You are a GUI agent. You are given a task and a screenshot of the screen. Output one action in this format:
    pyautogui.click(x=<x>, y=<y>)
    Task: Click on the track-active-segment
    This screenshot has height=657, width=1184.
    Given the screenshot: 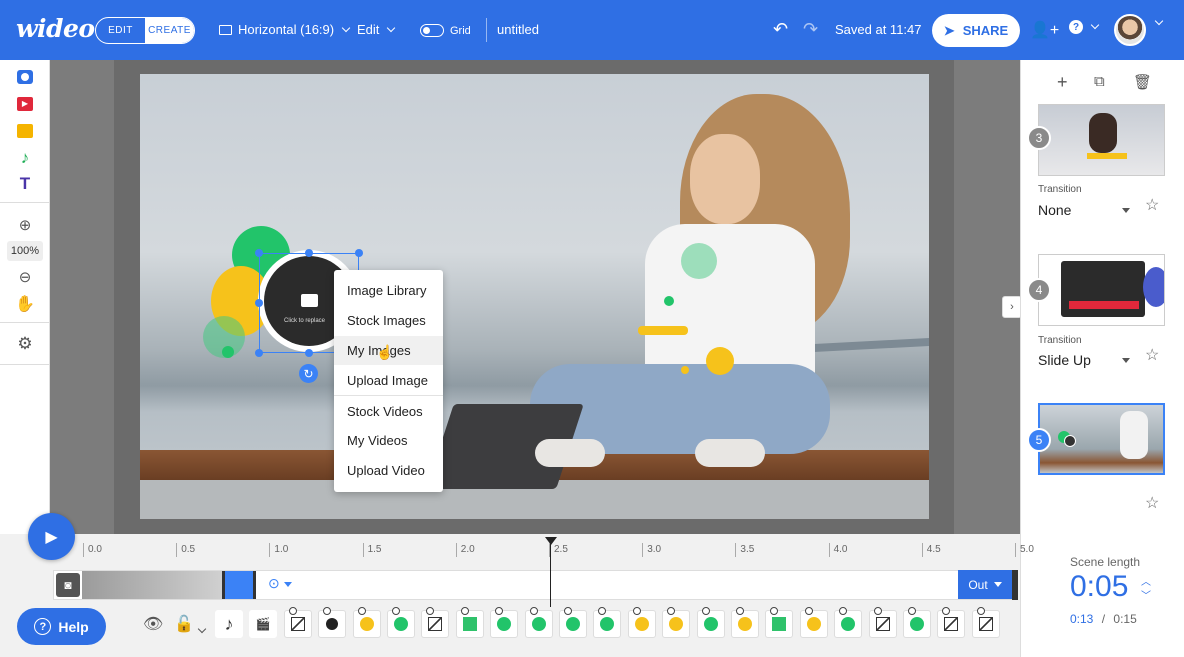 What is the action you would take?
    pyautogui.click(x=239, y=585)
    